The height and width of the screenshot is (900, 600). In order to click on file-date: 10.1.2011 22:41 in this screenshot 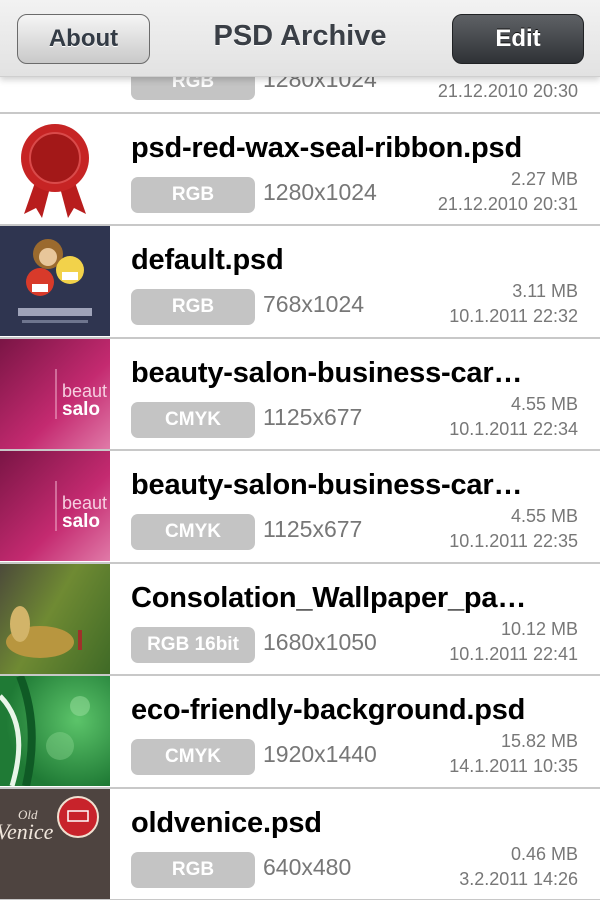, I will do `click(513, 653)`.